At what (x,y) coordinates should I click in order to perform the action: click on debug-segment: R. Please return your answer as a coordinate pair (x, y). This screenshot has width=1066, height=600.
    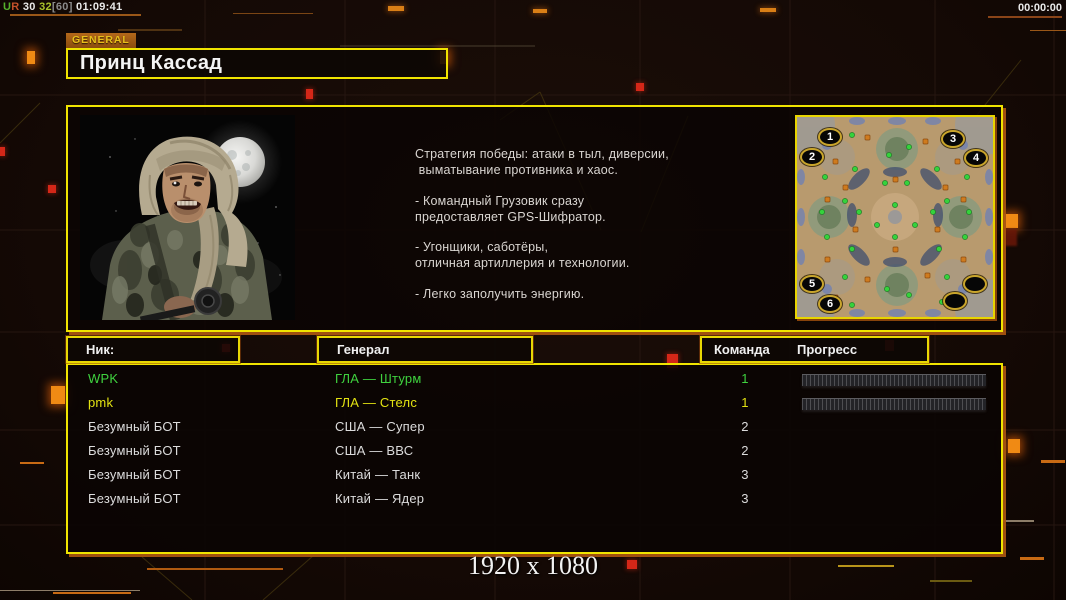
    Looking at the image, I should click on (15, 7).